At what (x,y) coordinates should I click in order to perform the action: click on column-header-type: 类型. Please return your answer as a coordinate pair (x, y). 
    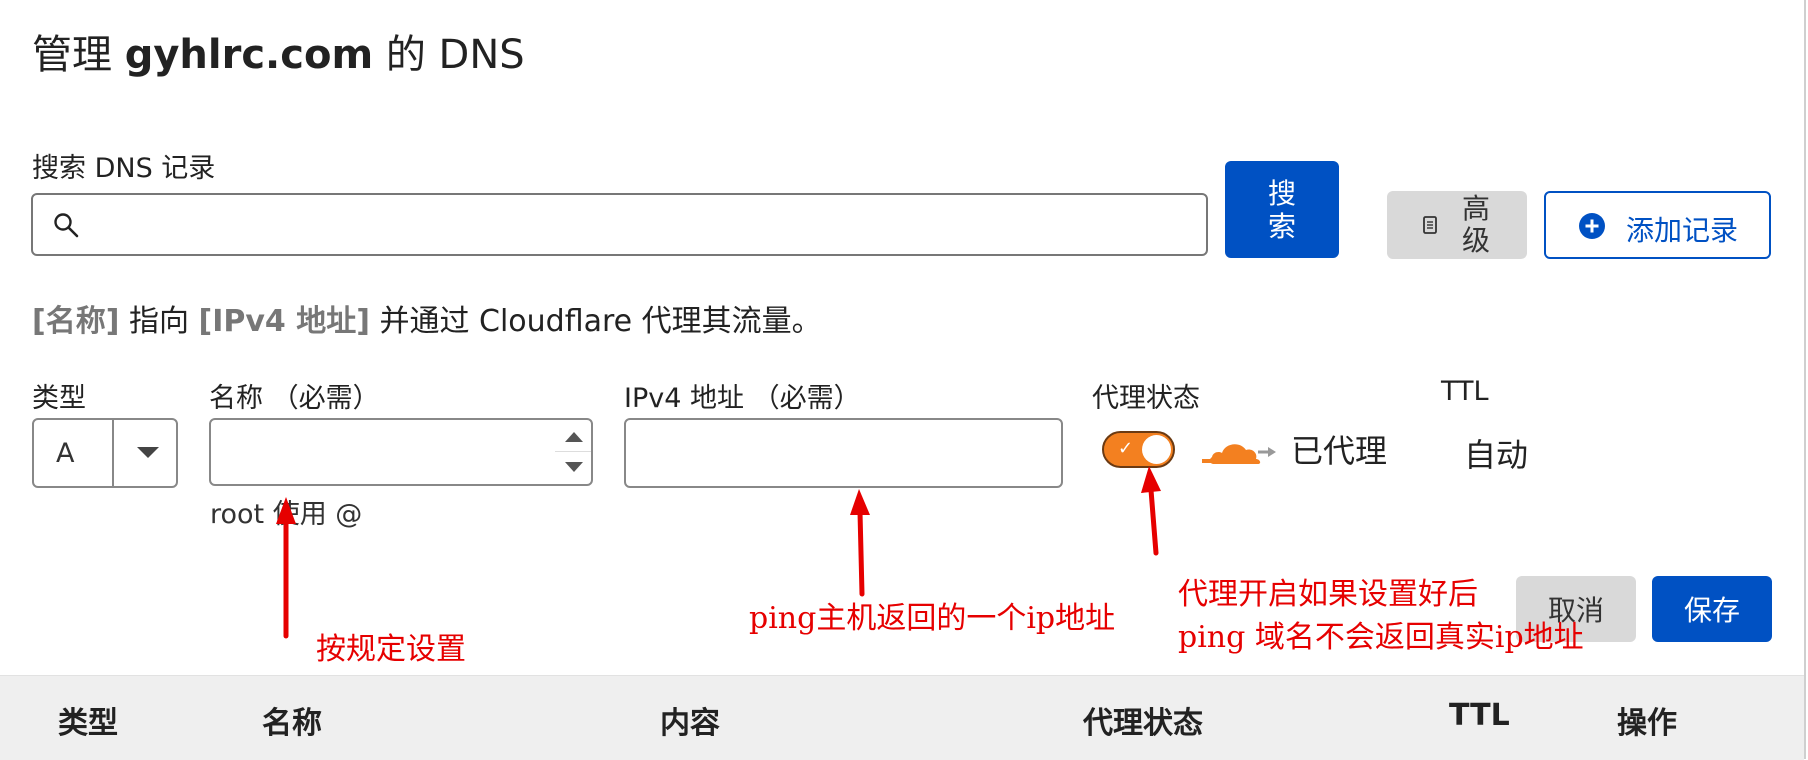
    Looking at the image, I should click on (88, 723).